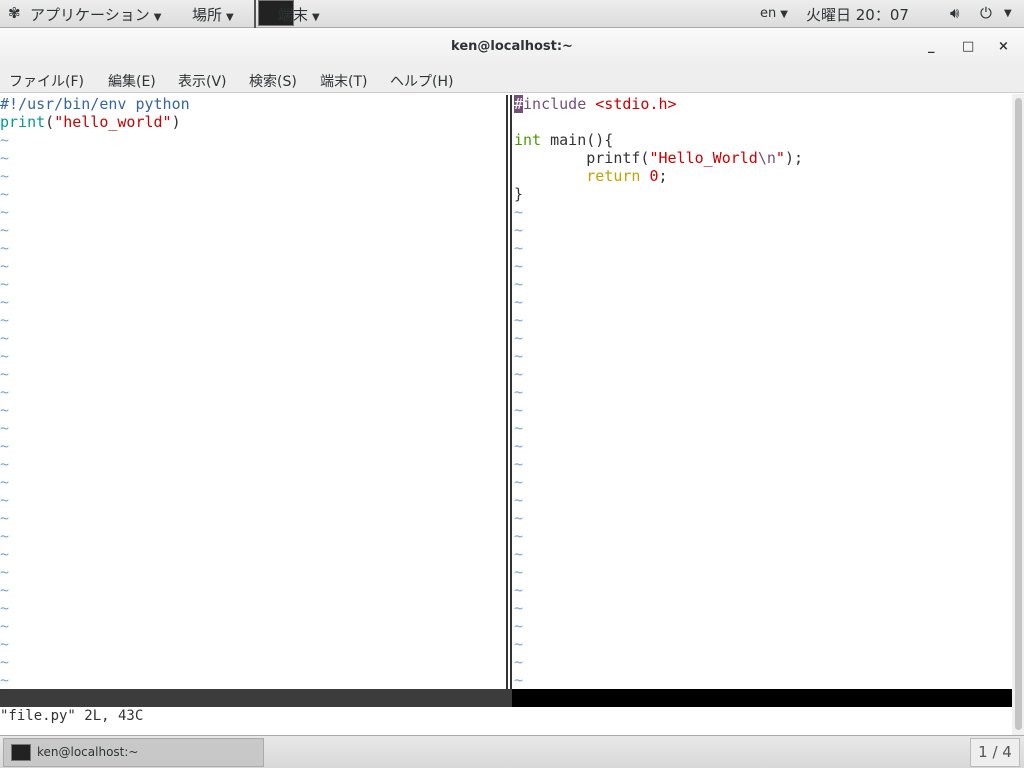  Describe the element at coordinates (88, 752) in the screenshot. I see `task-label: ken@localhost:~` at that location.